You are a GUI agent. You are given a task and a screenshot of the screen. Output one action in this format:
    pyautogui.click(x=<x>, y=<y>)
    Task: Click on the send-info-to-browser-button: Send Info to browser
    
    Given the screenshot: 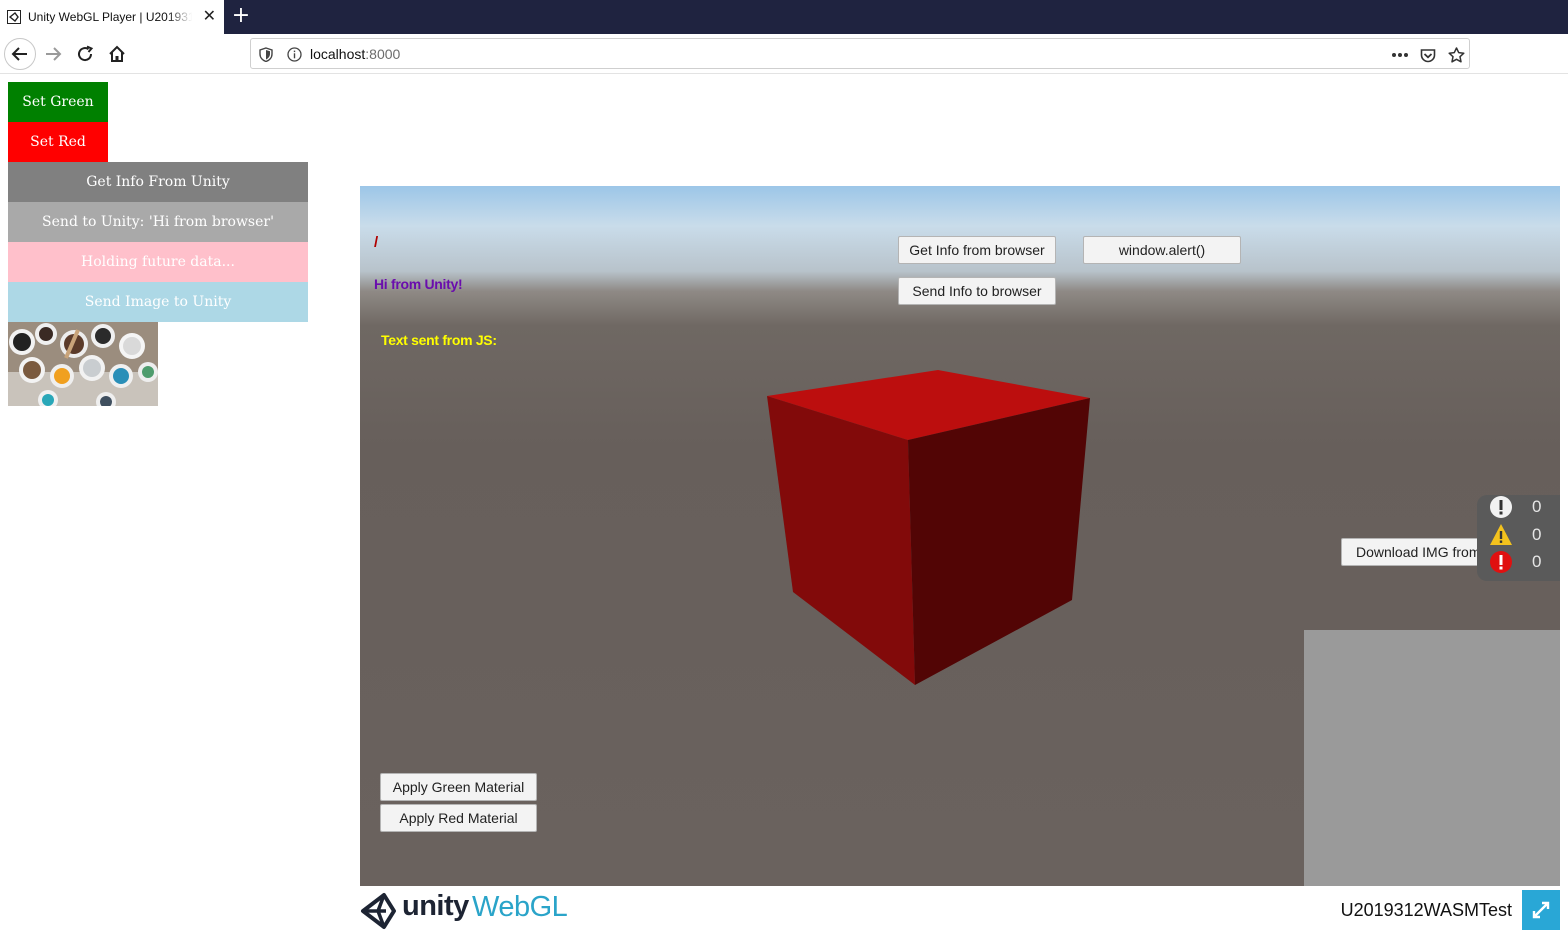 What is the action you would take?
    pyautogui.click(x=977, y=291)
    